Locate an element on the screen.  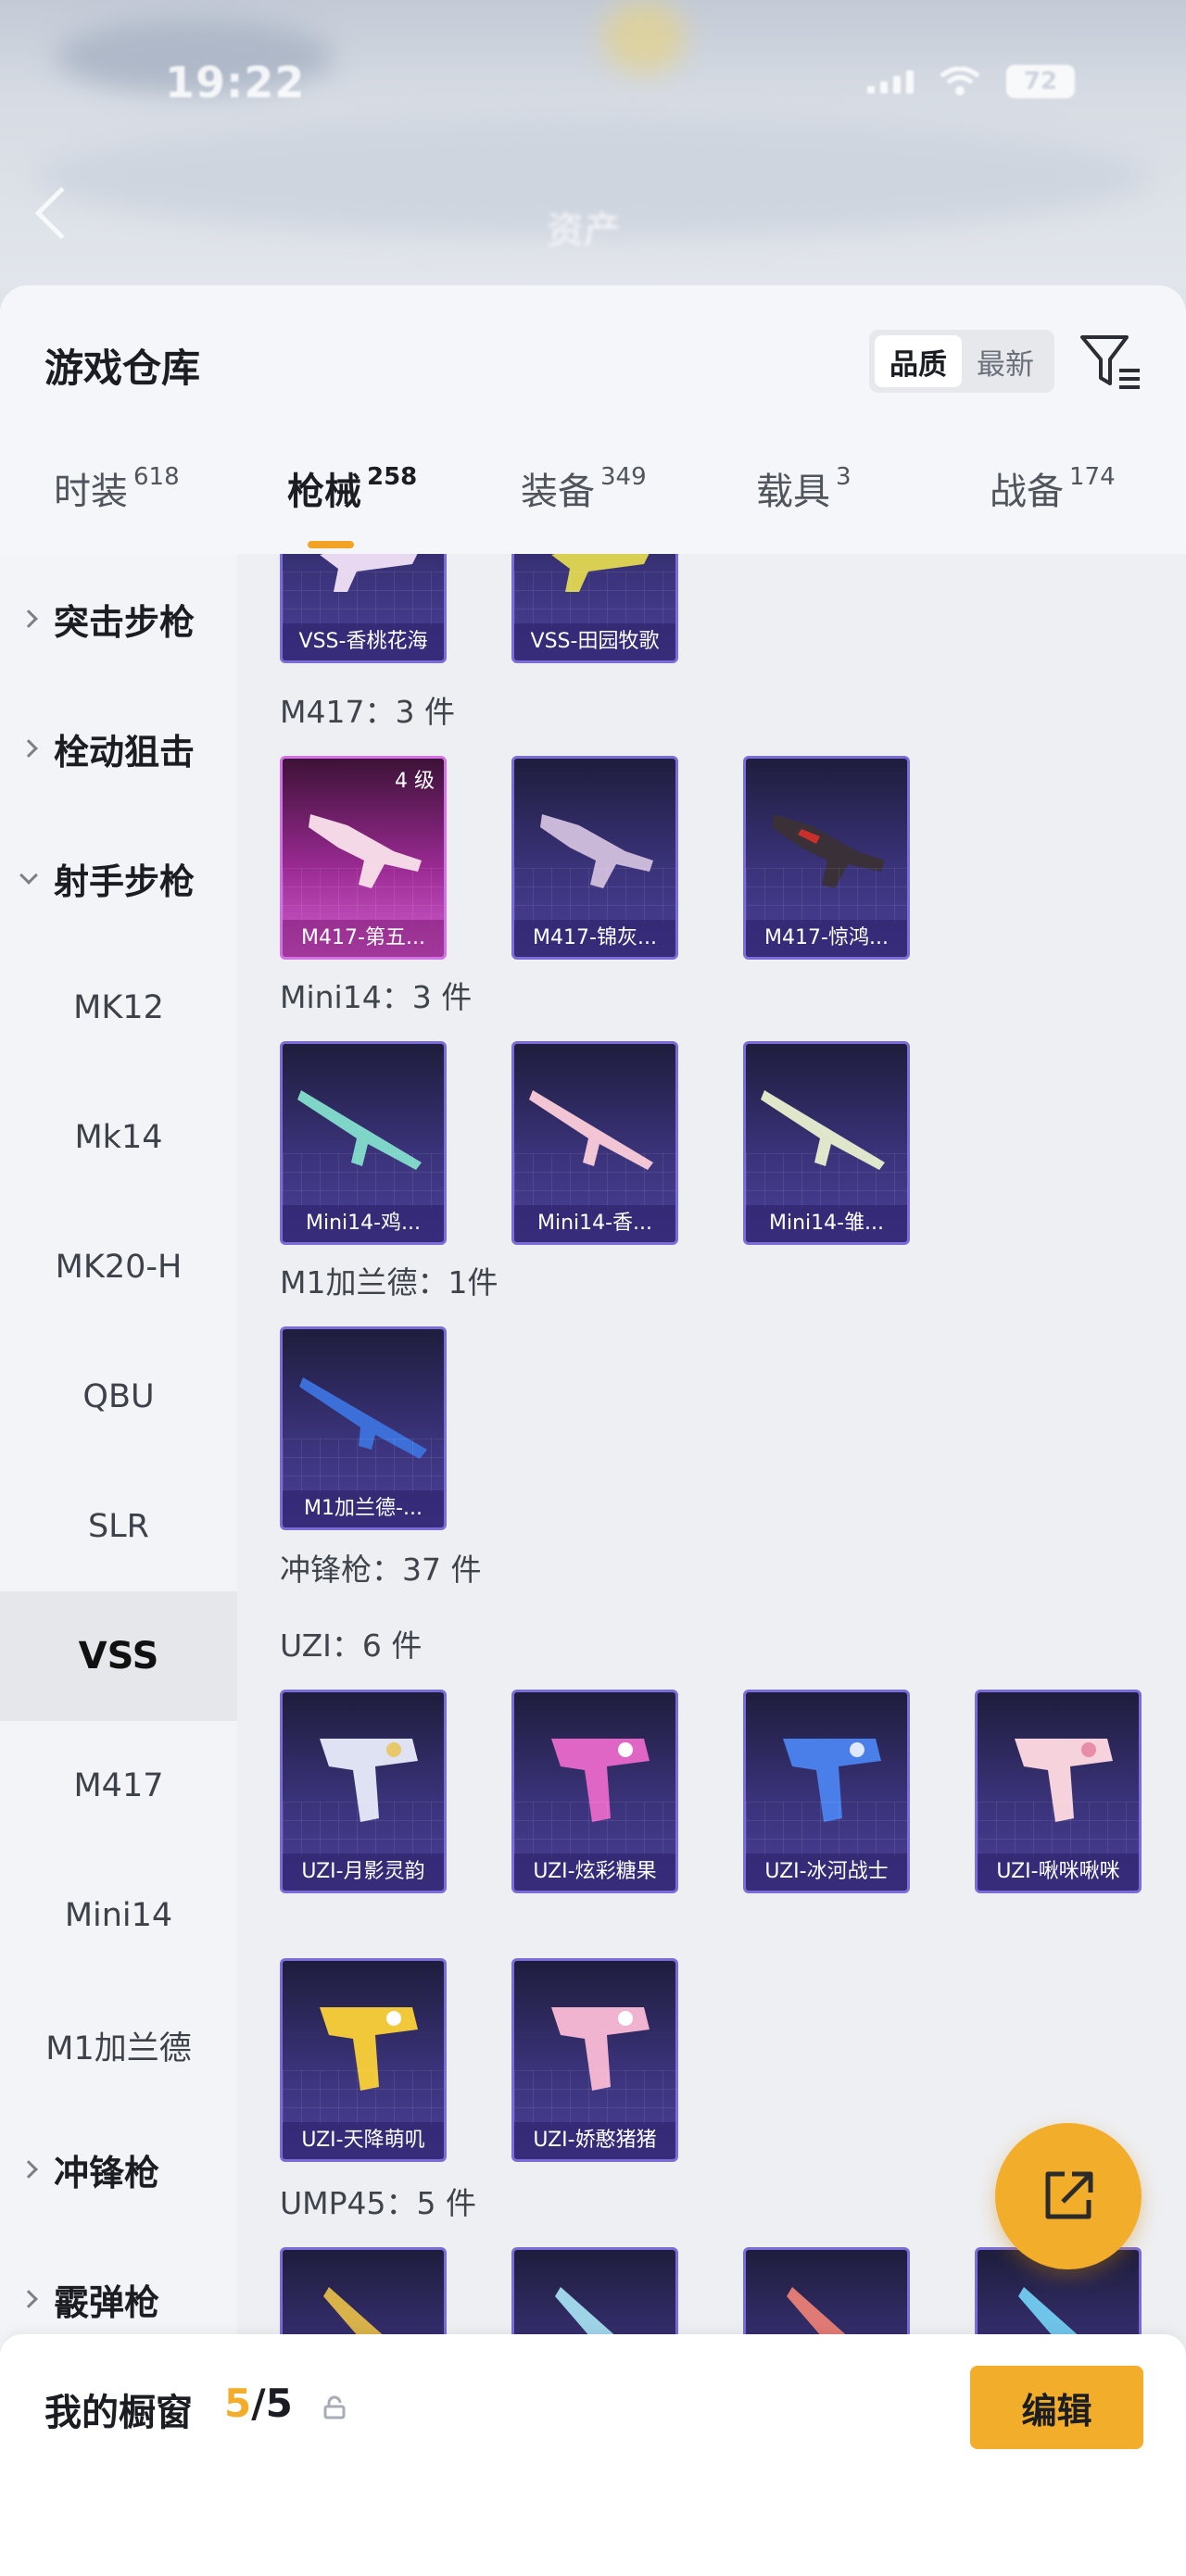
signal-icon is located at coordinates (890, 81).